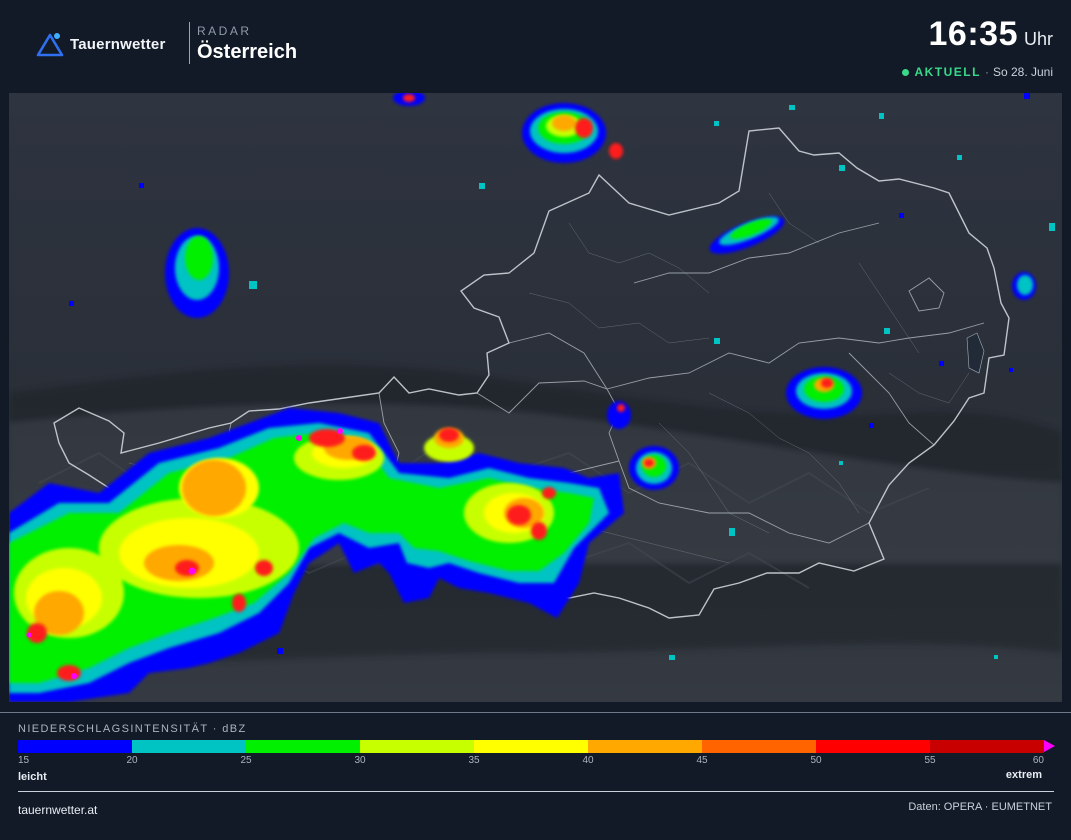 The image size is (1071, 840). I want to click on clock-unit: Uhr, so click(1038, 39).